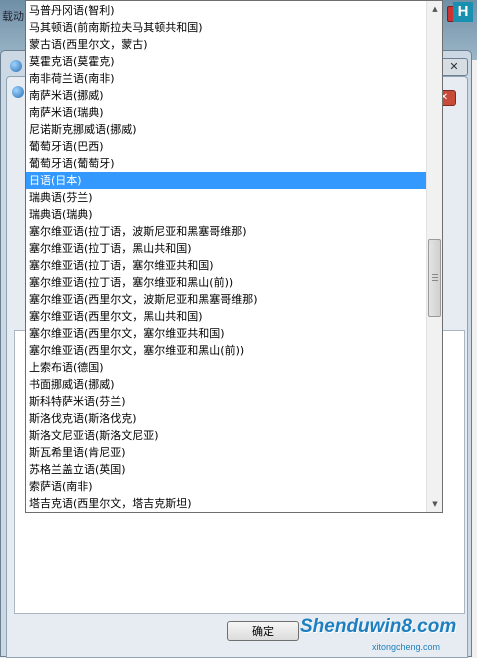 This screenshot has width=477, height=658. What do you see at coordinates (226, 401) in the screenshot?
I see `language-option: 斯科特萨米语(芬兰)` at bounding box center [226, 401].